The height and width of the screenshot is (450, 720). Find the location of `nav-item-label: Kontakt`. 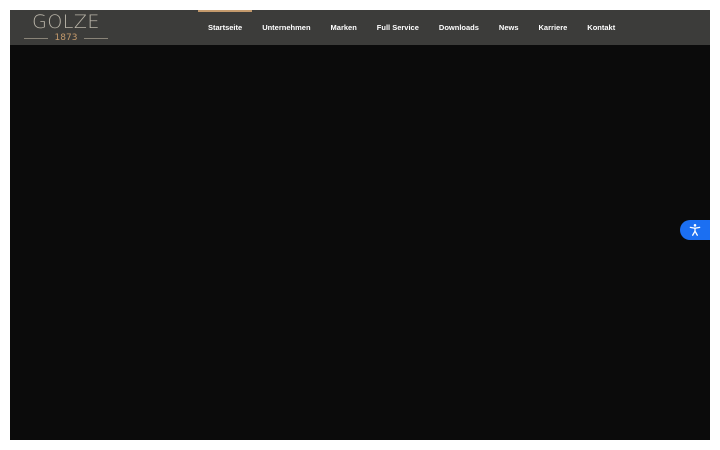

nav-item-label: Kontakt is located at coordinates (601, 27).